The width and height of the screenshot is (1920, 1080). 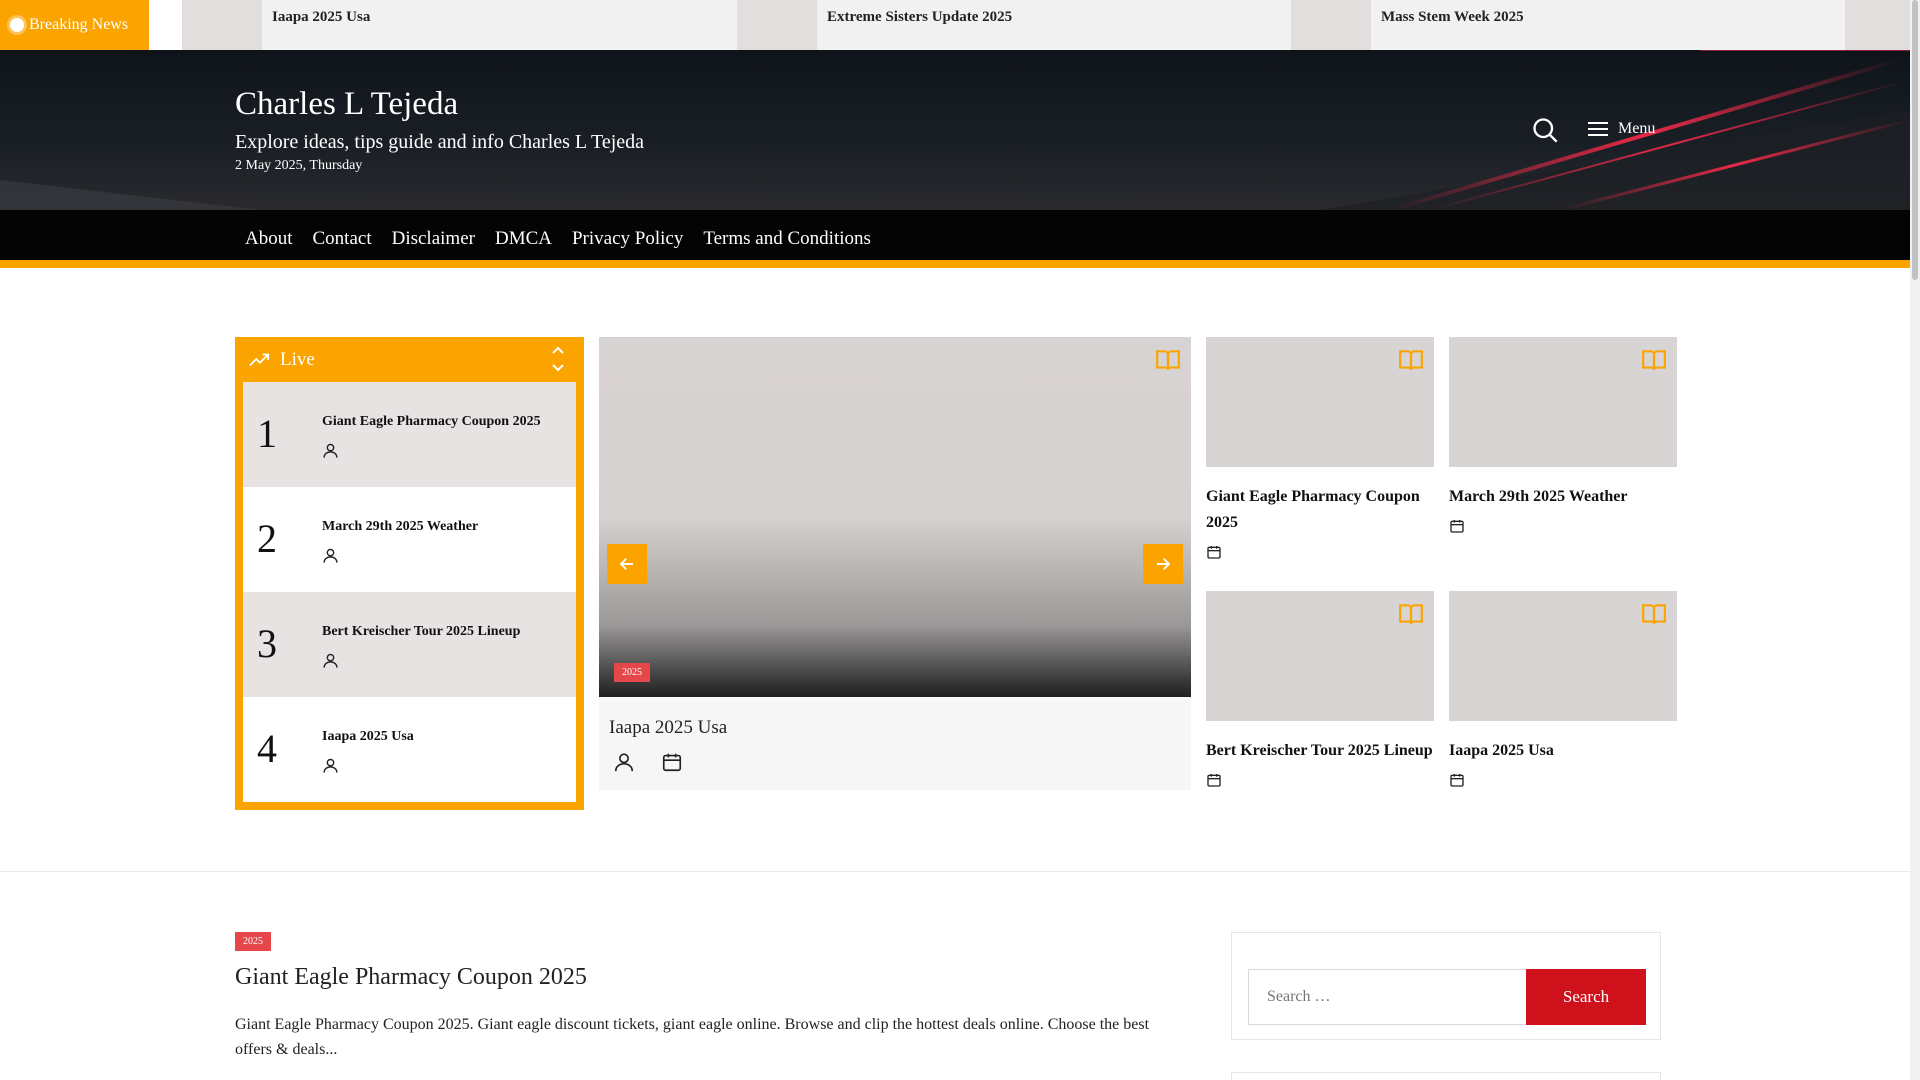 I want to click on nav-item-terms: Terms and Conditions, so click(x=787, y=239).